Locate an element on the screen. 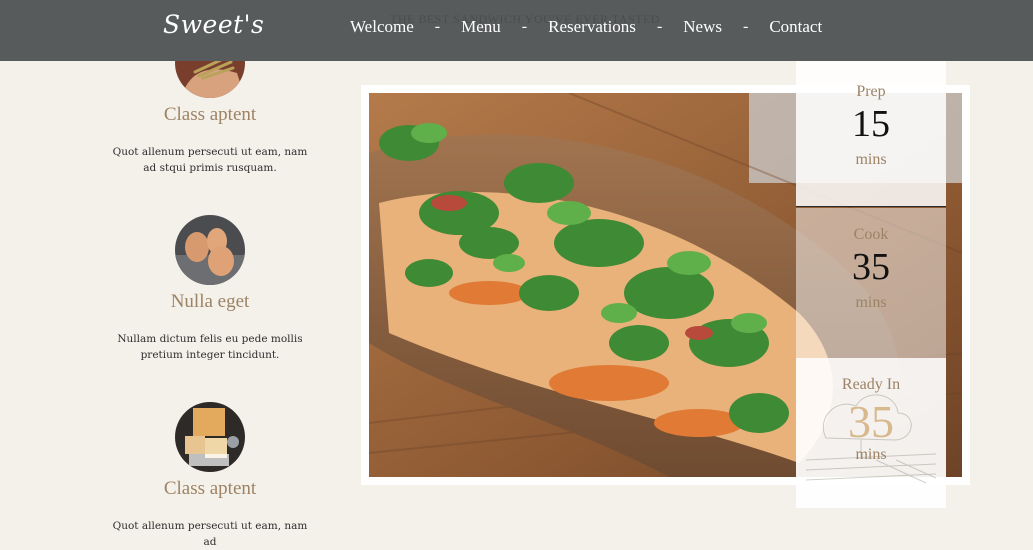 This screenshot has width=1033, height=550. ready-value: 35 is located at coordinates (871, 421).